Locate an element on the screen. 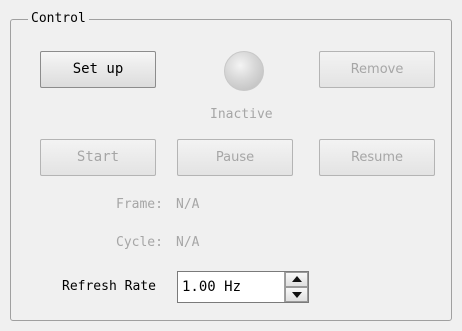  refresh-rate-value: 1.00 Hz is located at coordinates (211, 287).